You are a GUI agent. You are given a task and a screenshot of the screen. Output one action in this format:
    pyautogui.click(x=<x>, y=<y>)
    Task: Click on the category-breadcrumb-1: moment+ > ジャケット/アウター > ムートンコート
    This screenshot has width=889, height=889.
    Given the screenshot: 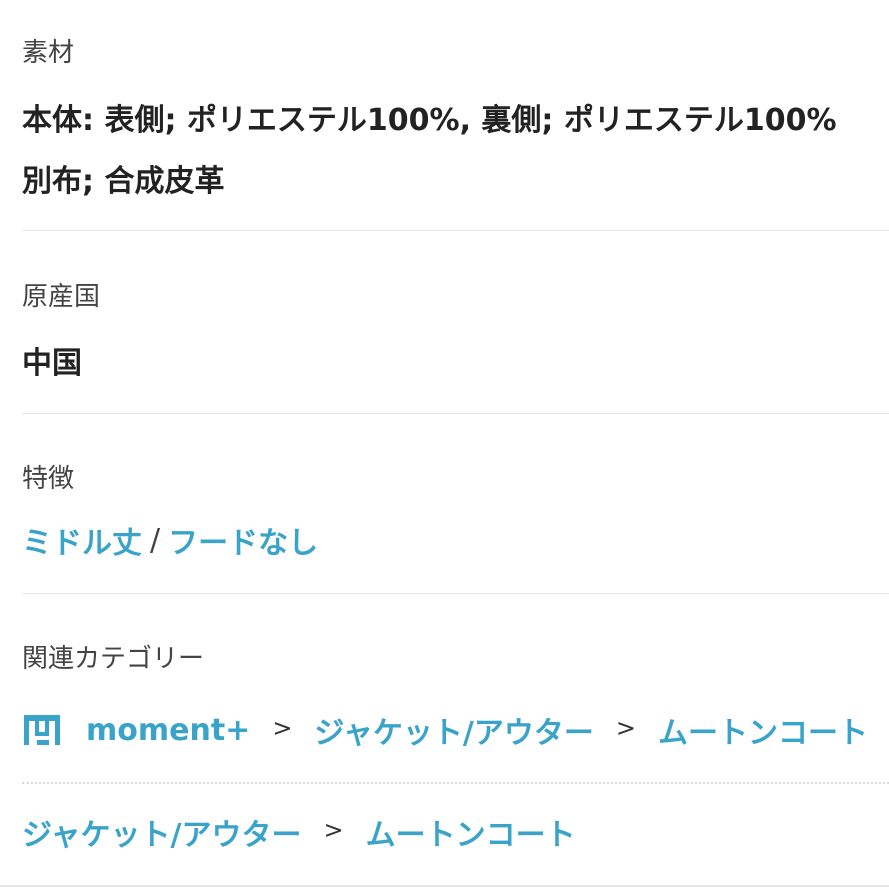 What is the action you would take?
    pyautogui.click(x=445, y=730)
    